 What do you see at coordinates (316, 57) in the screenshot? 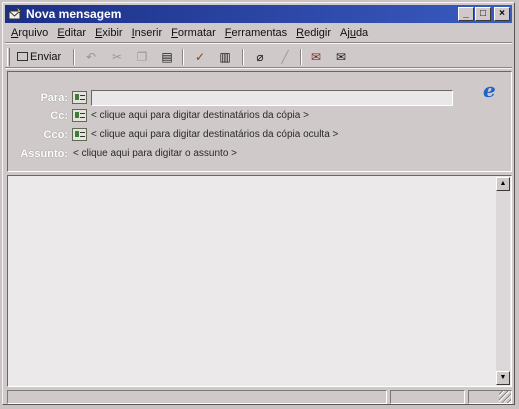
I see `card-icon: ✉` at bounding box center [316, 57].